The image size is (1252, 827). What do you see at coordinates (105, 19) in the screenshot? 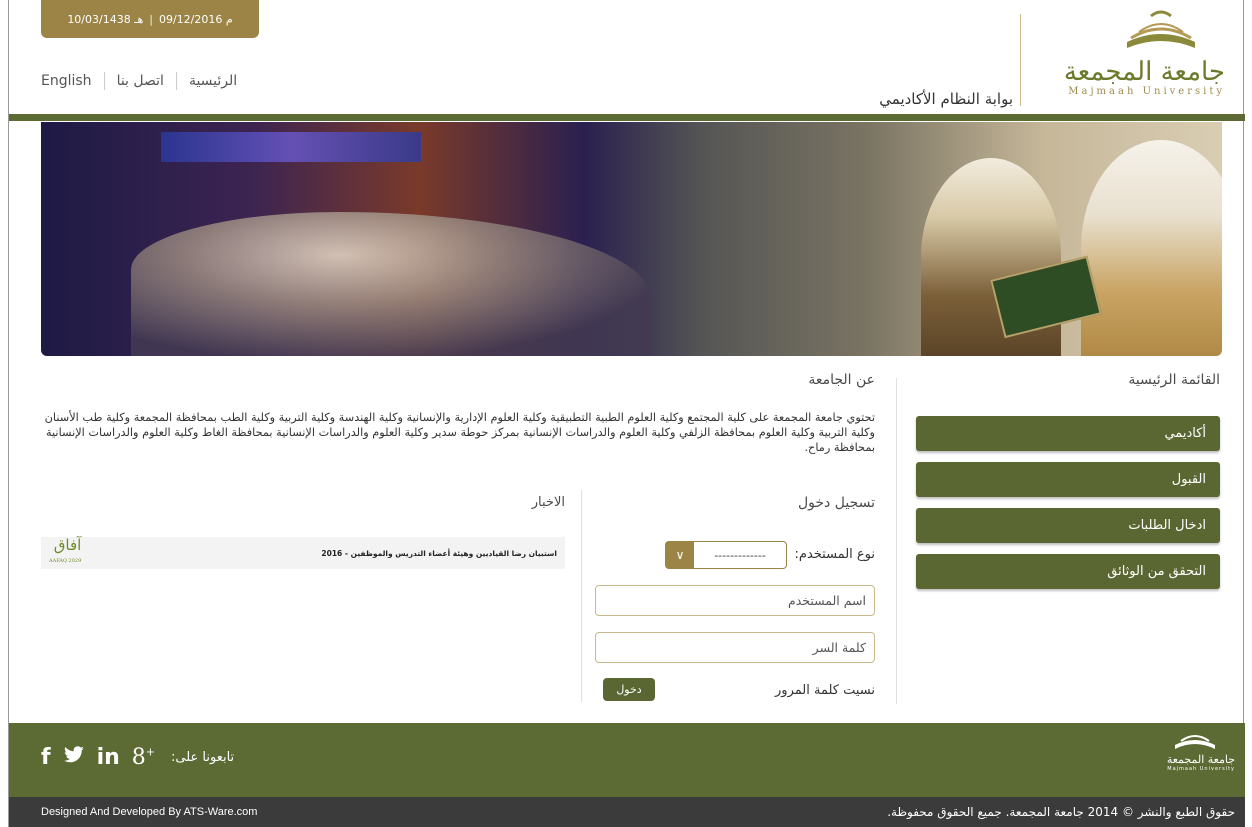
I see `hijri-date: 10/03/1438 هـ` at bounding box center [105, 19].